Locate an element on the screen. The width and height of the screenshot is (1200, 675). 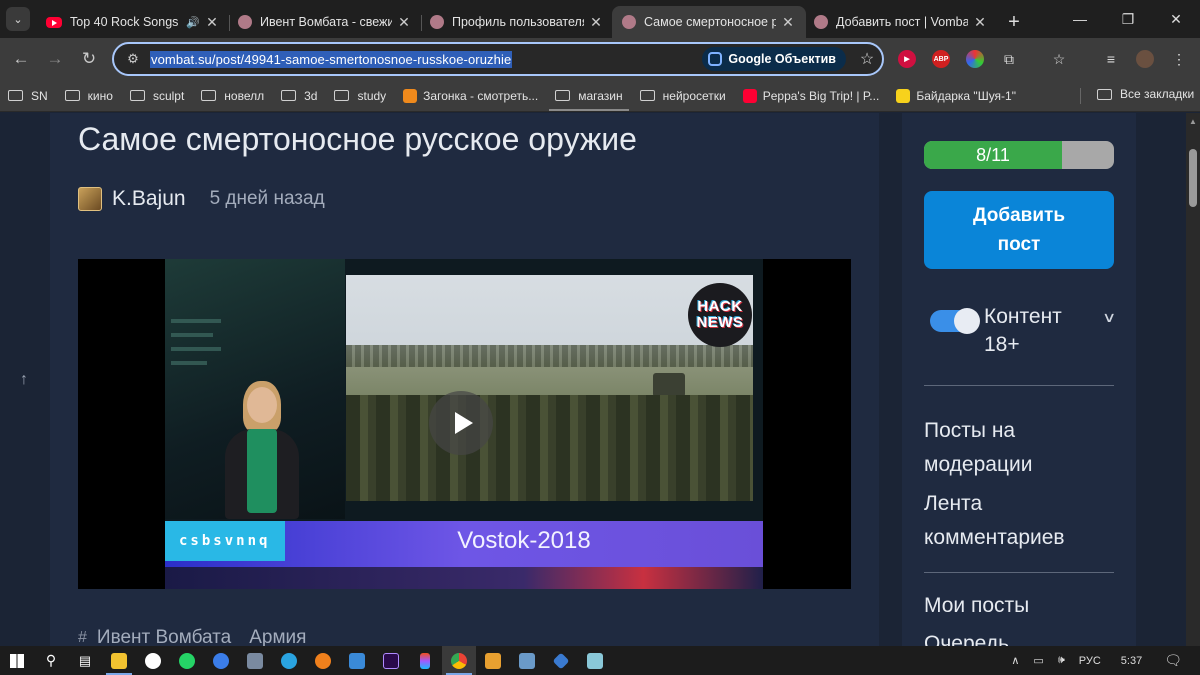
scroll-up-icon: ▲ is located at coordinates (1193, 121).